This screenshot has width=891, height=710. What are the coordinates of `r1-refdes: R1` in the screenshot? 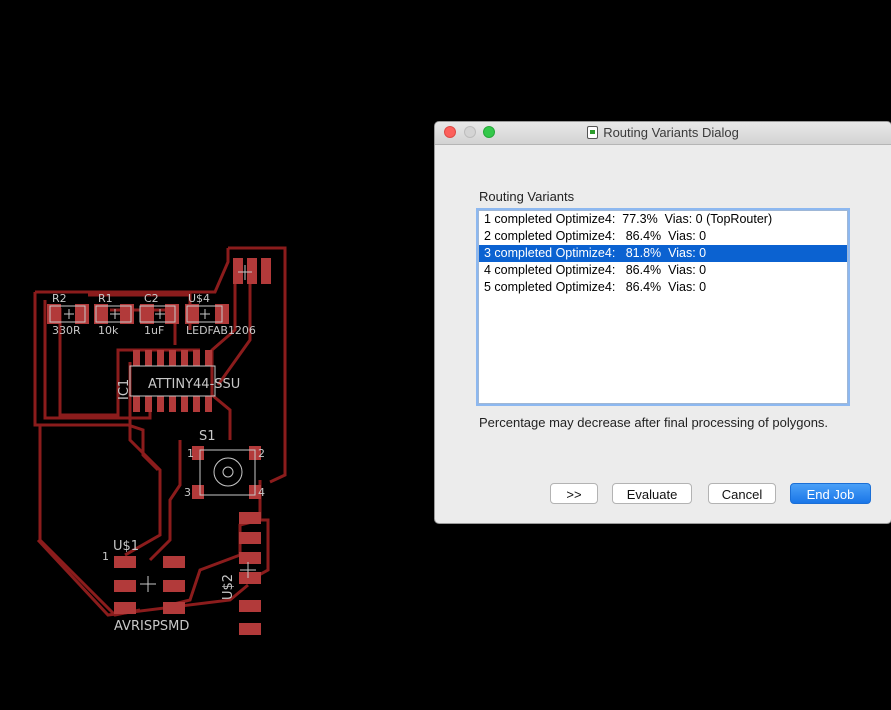 It's located at (105, 298).